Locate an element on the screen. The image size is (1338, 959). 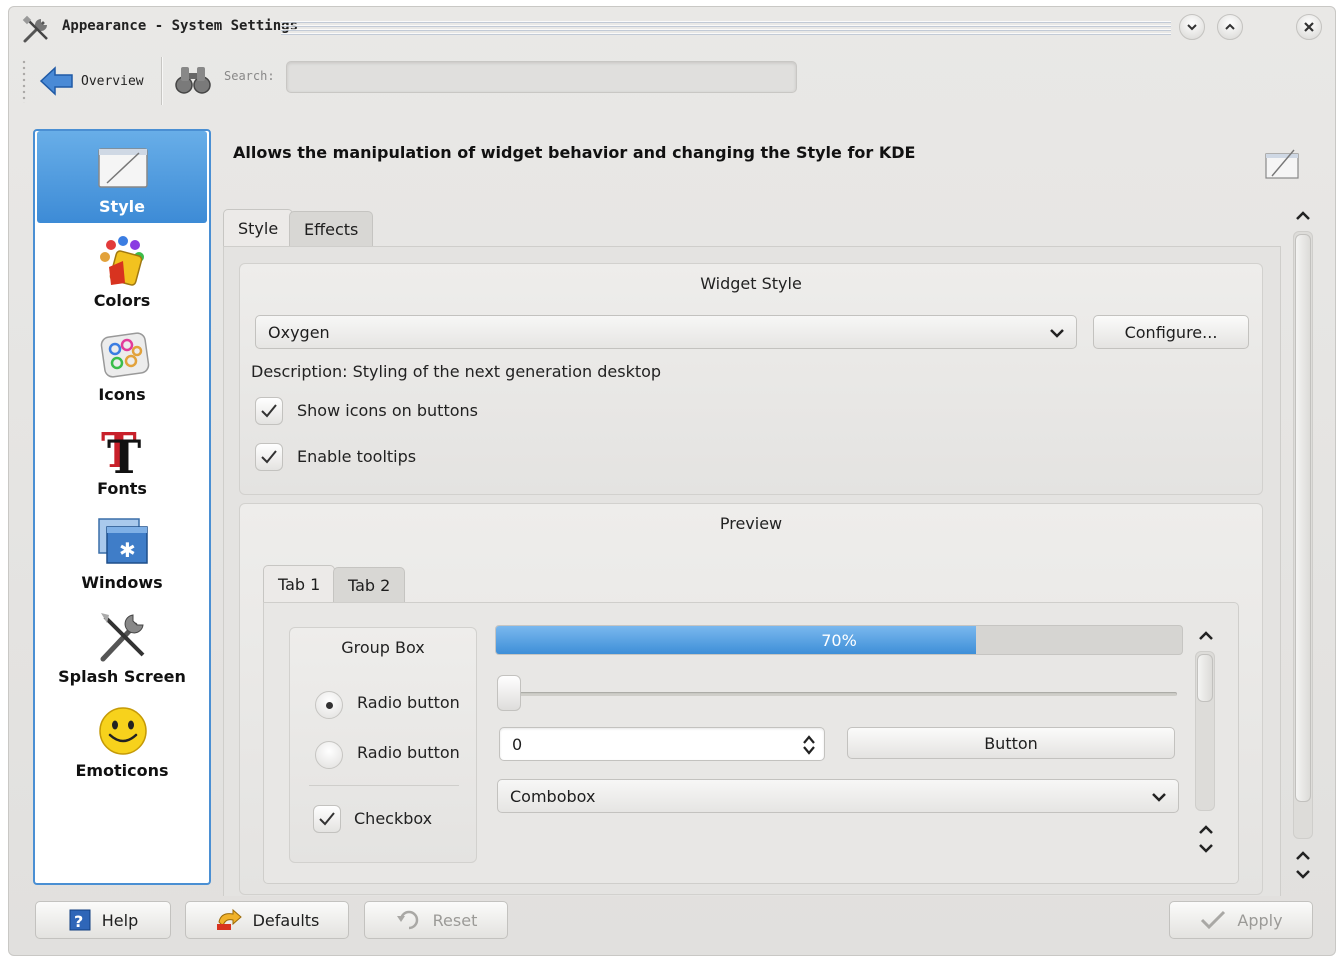
sidebar-item-colors: Colors is located at coordinates (122, 271).